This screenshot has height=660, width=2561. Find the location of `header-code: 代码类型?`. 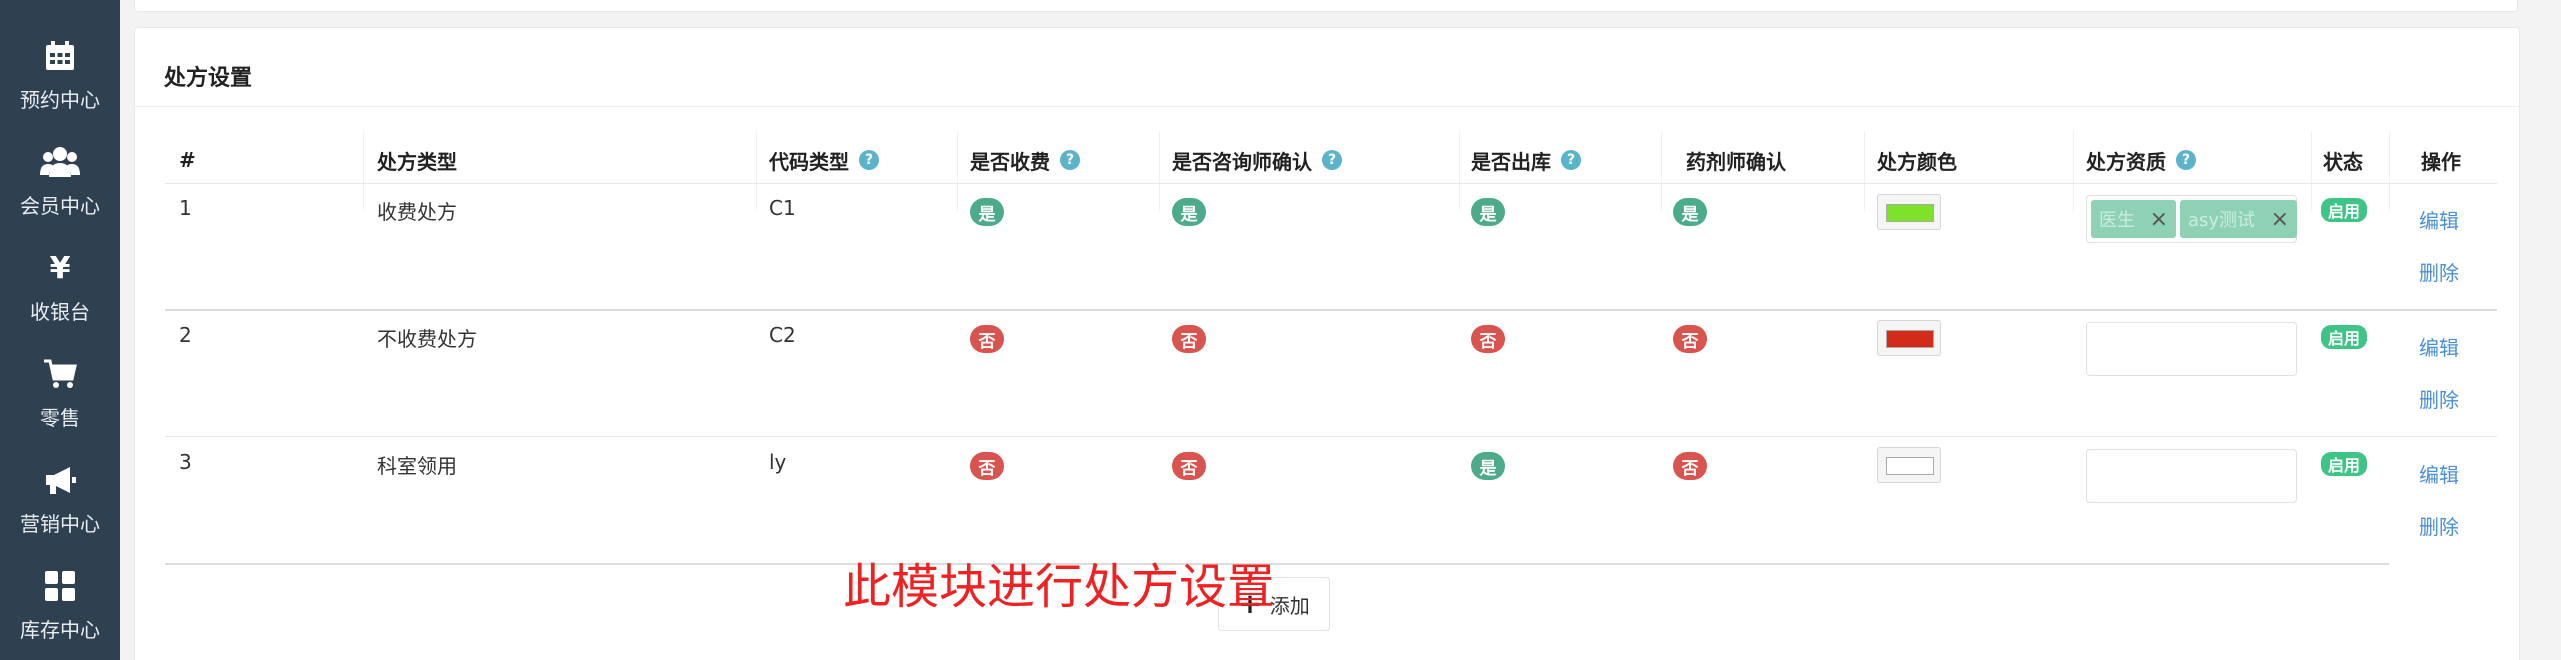

header-code: 代码类型? is located at coordinates (824, 160).